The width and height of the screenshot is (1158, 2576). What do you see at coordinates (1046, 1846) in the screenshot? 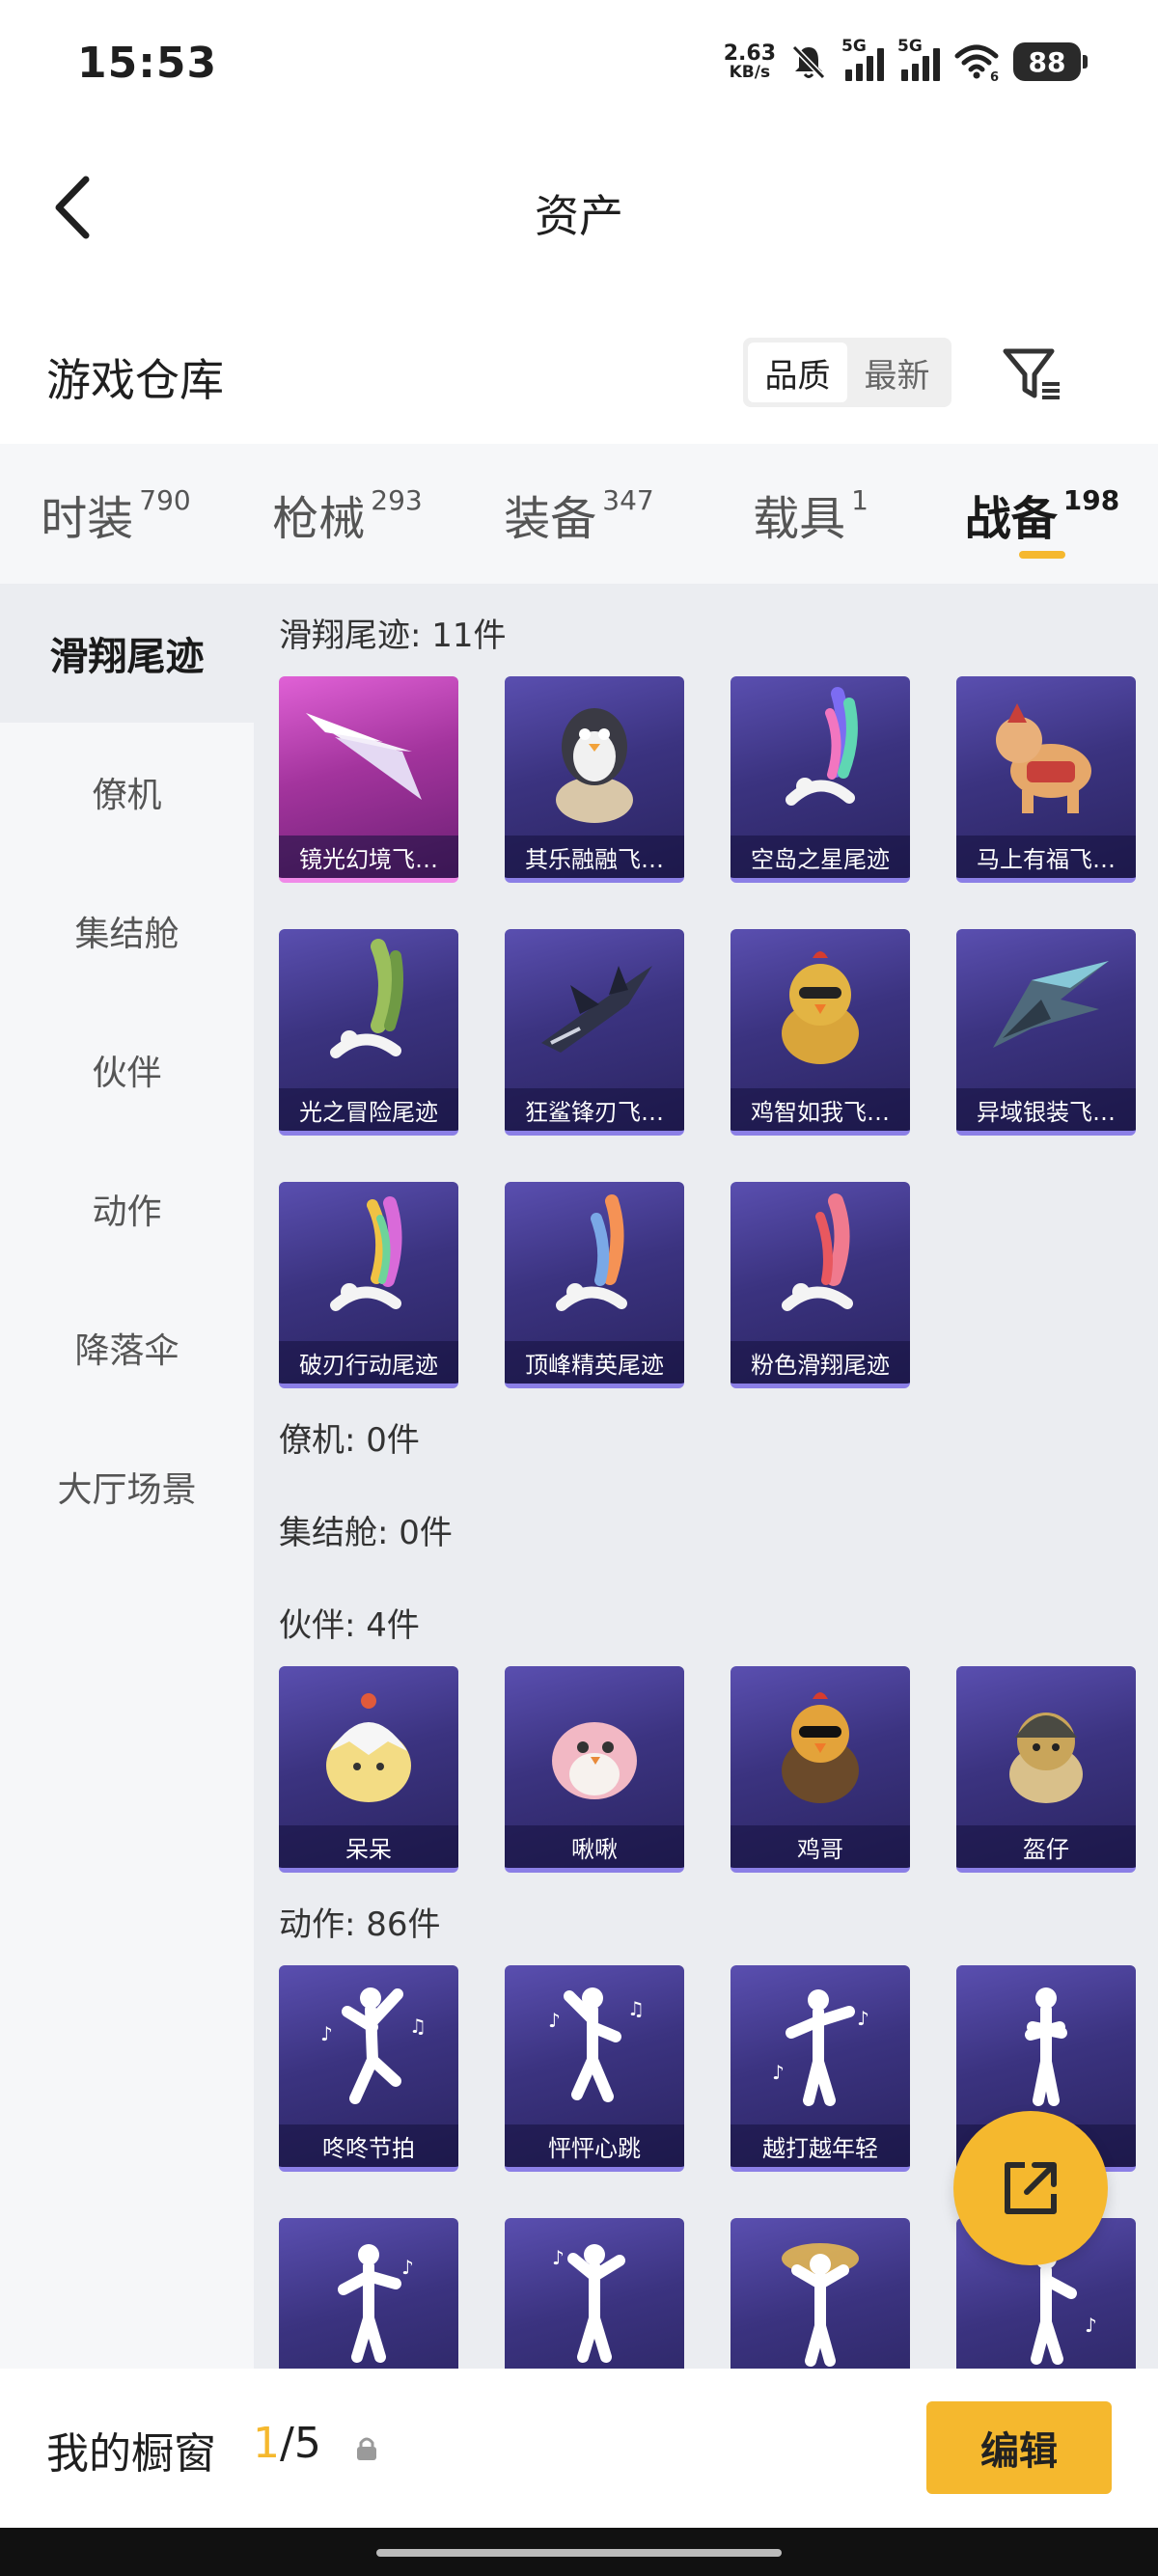
I see `item-label: 盔仔` at bounding box center [1046, 1846].